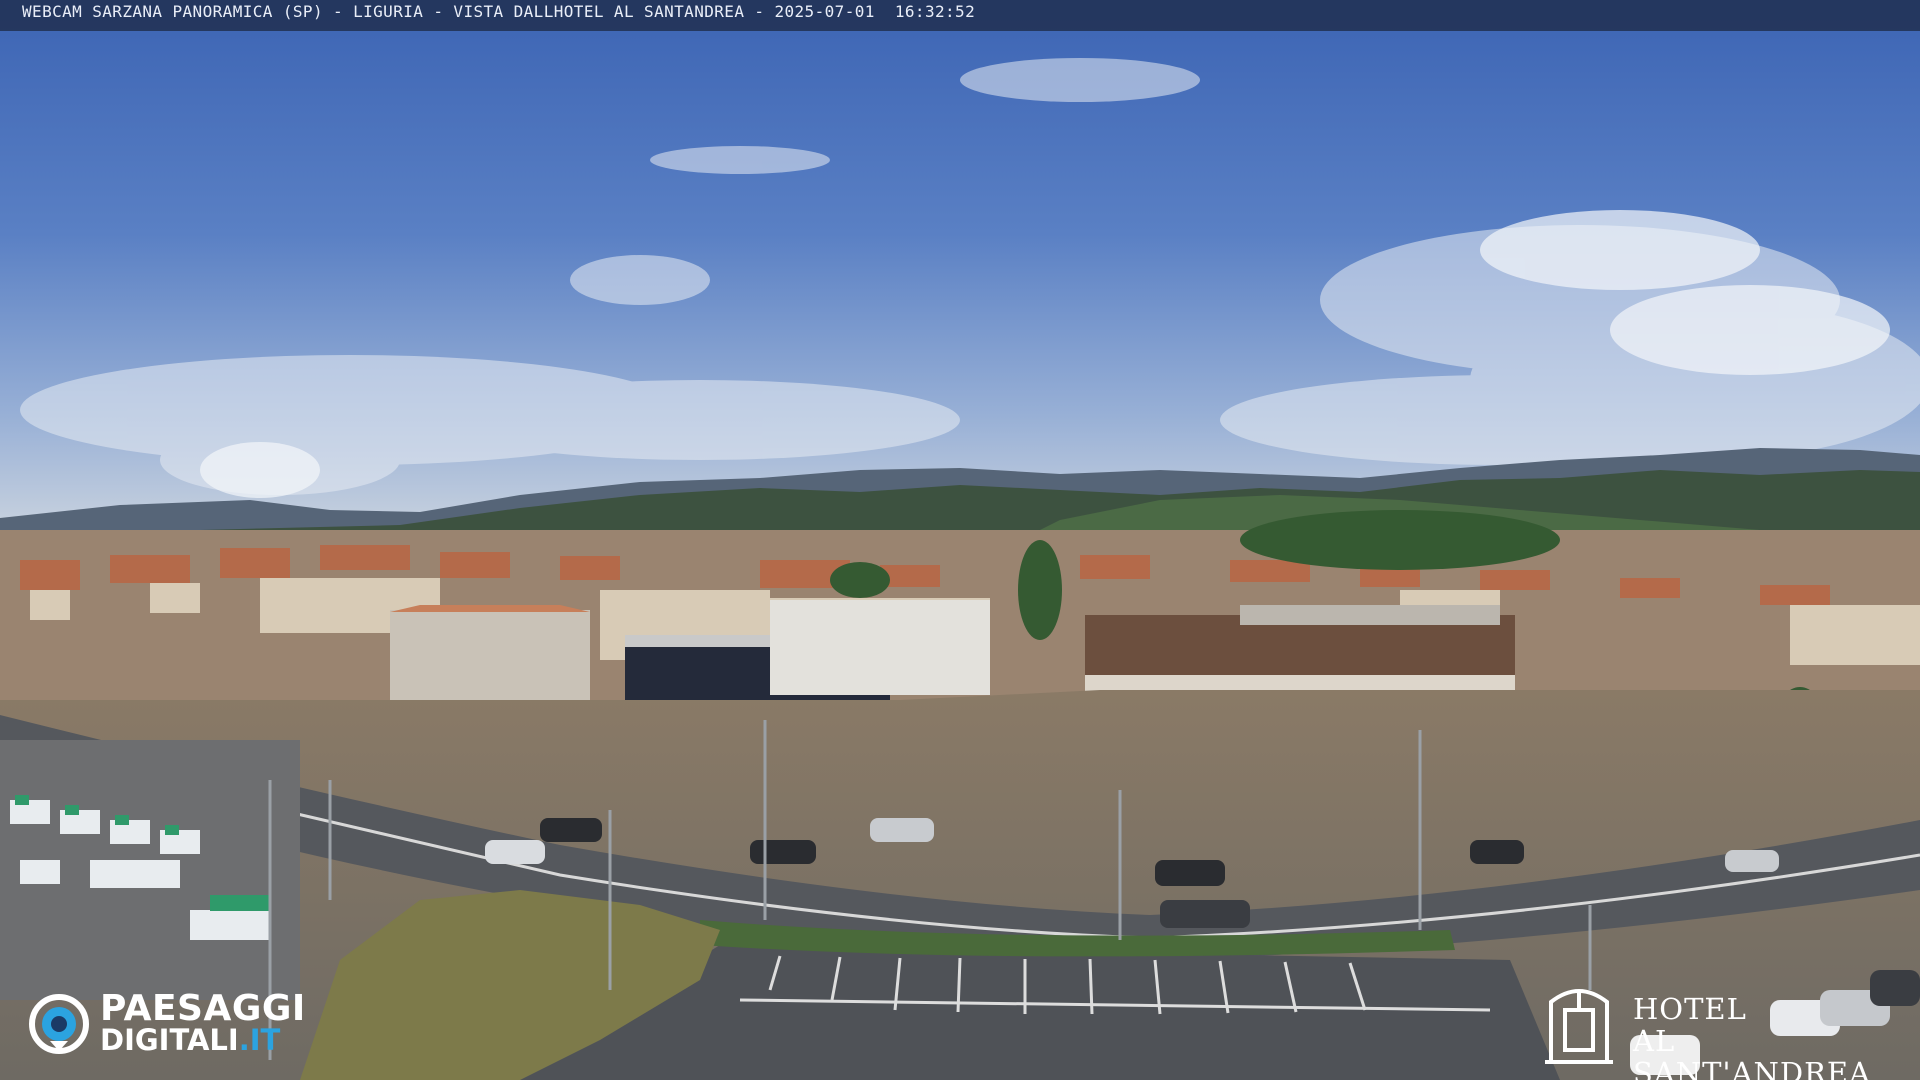 The image size is (1920, 1080). I want to click on hotel-santandrea-logo: HOTEL AL SANT'ANDREA, so click(1725, 1029).